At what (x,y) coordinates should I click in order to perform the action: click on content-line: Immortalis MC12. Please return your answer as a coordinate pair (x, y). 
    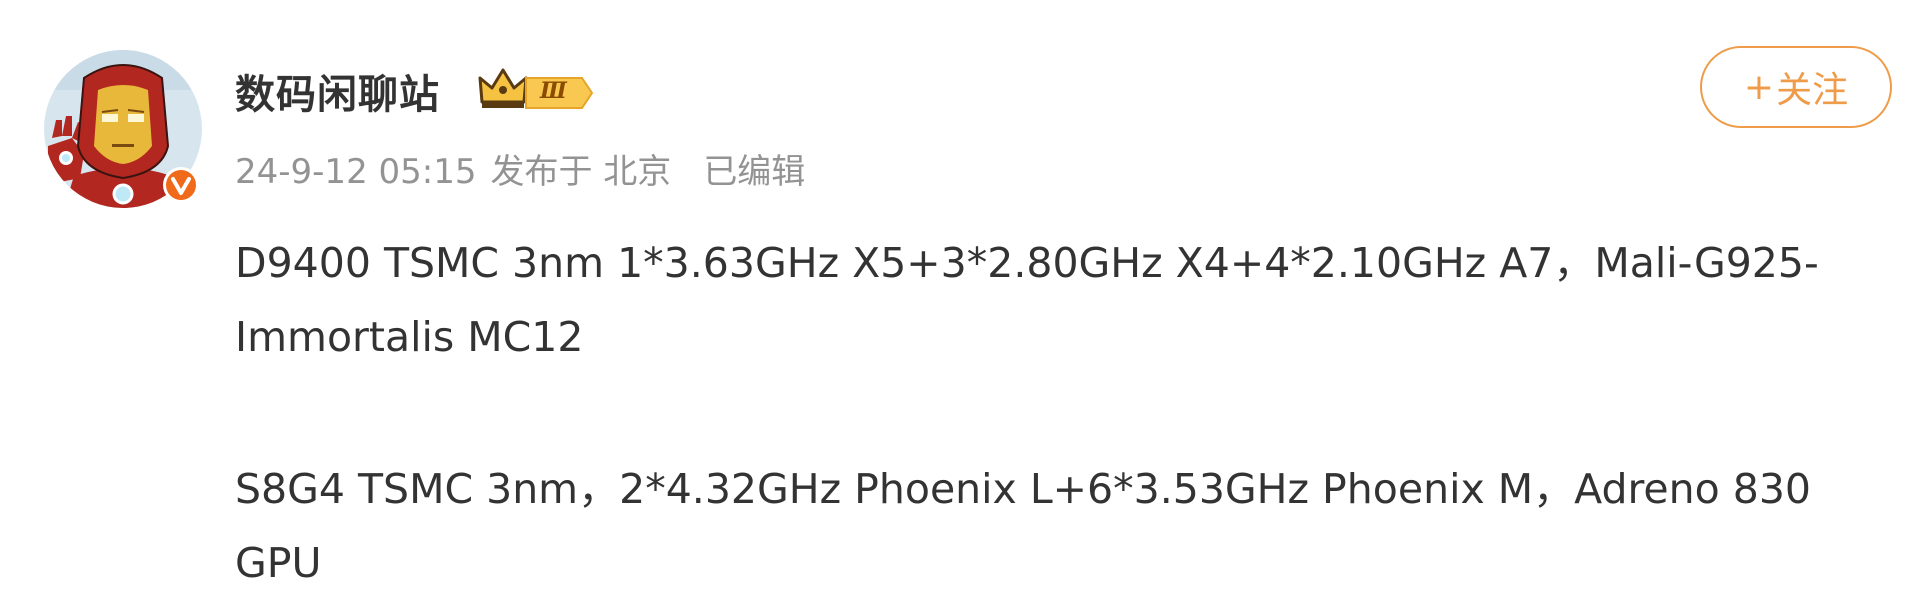
    Looking at the image, I should click on (409, 337).